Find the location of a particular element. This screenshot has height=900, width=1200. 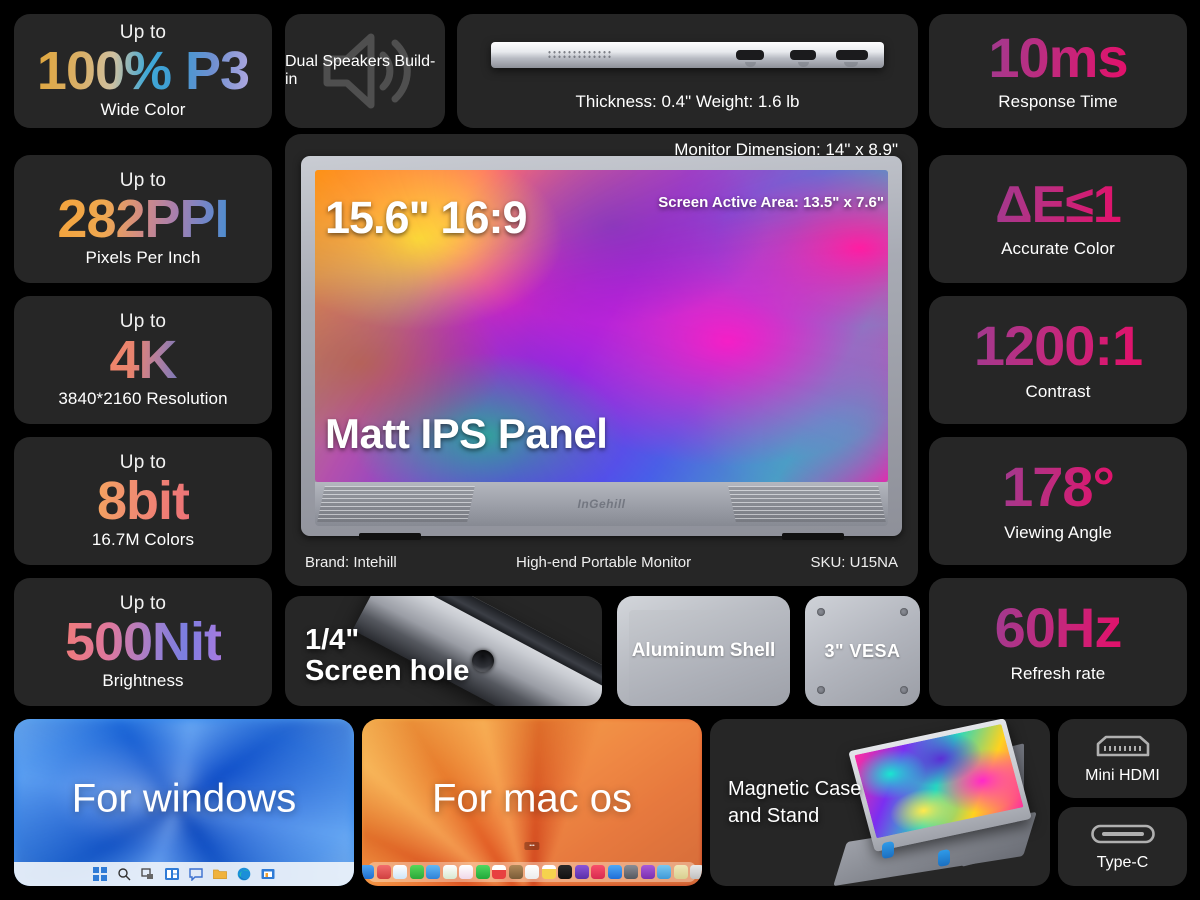

task-view-icon is located at coordinates (148, 874).